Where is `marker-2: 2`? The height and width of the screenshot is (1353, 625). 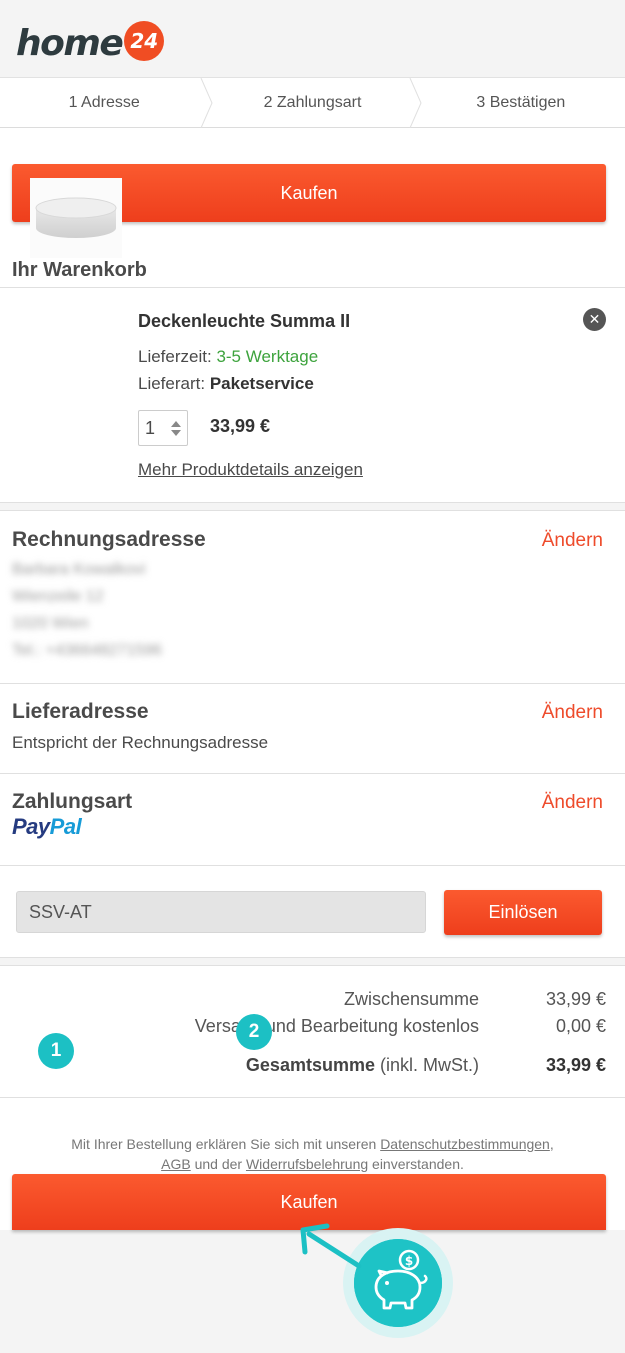 marker-2: 2 is located at coordinates (254, 1032).